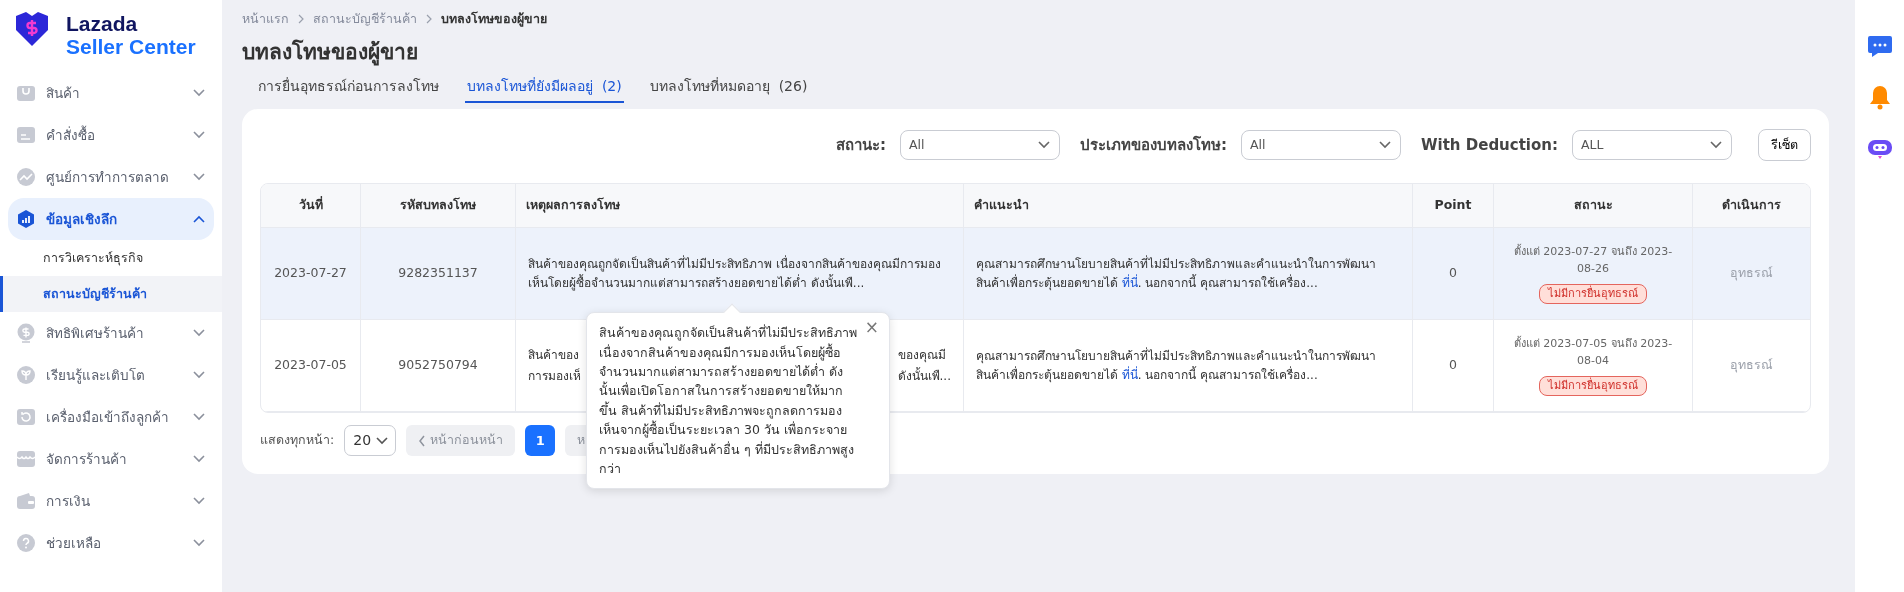 The height and width of the screenshot is (592, 1904). I want to click on filter-label: ประเภทของบทลงโทษ:, so click(1153, 145).